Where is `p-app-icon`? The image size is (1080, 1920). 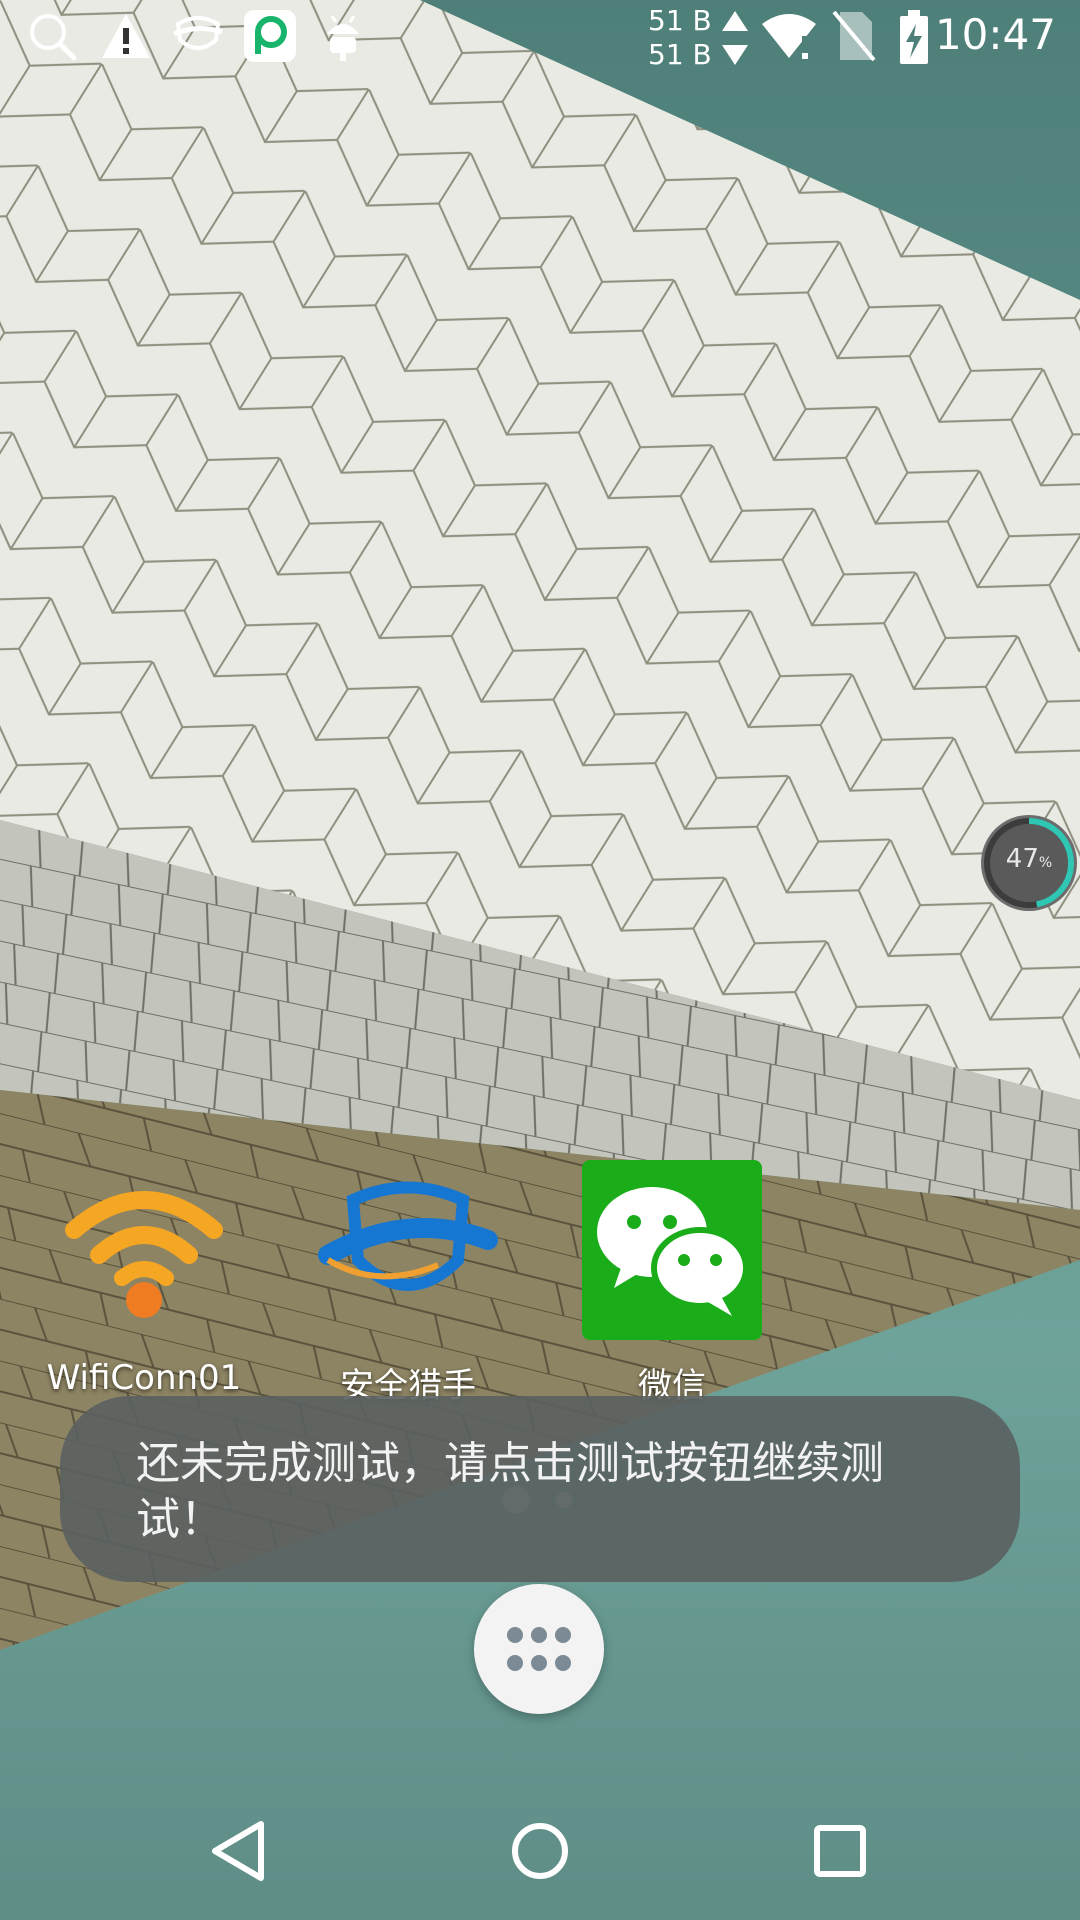
p-app-icon is located at coordinates (270, 36).